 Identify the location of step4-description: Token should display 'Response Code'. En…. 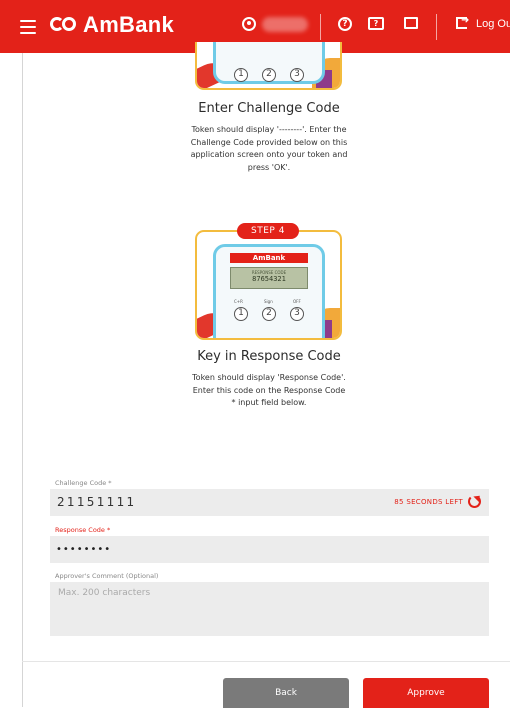
(269, 390).